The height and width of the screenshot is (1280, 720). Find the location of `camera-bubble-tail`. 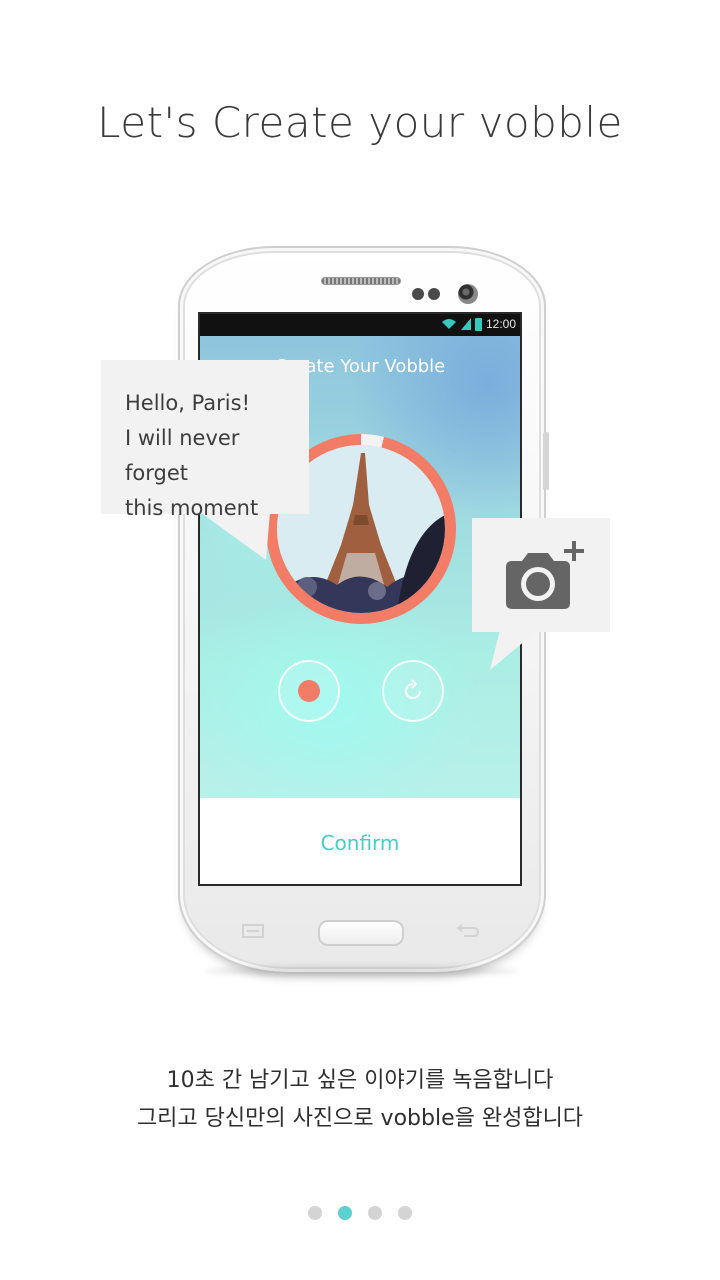

camera-bubble-tail is located at coordinates (514, 650).